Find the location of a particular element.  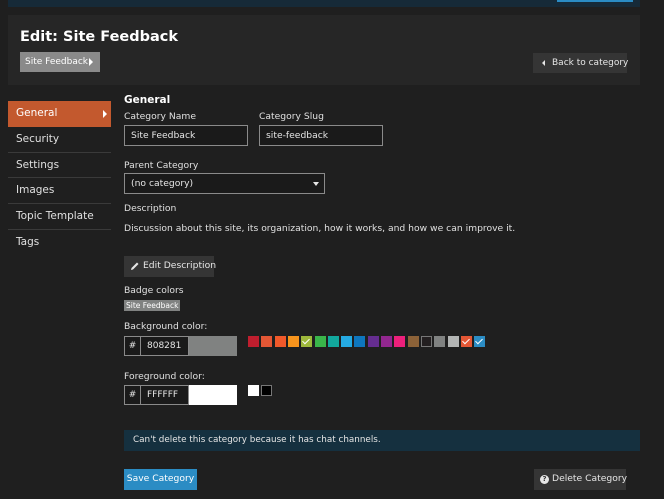

sidebar-item-security: Security is located at coordinates (59, 140).